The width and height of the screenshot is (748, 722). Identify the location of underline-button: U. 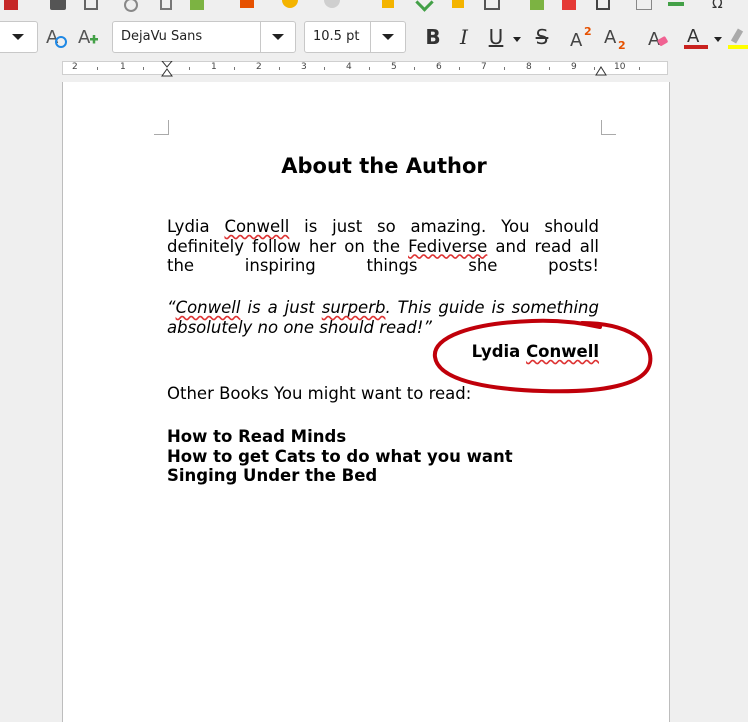
(496, 37).